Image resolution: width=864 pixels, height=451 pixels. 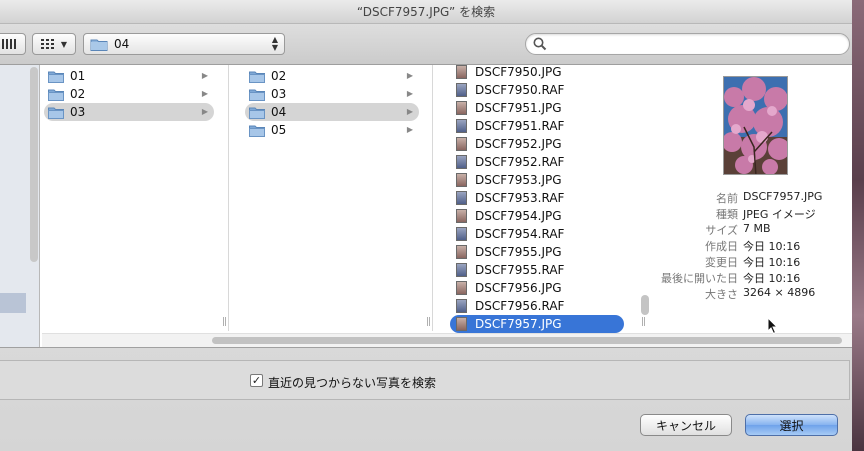 I want to click on info-value: 今日 10:16, so click(x=772, y=278).